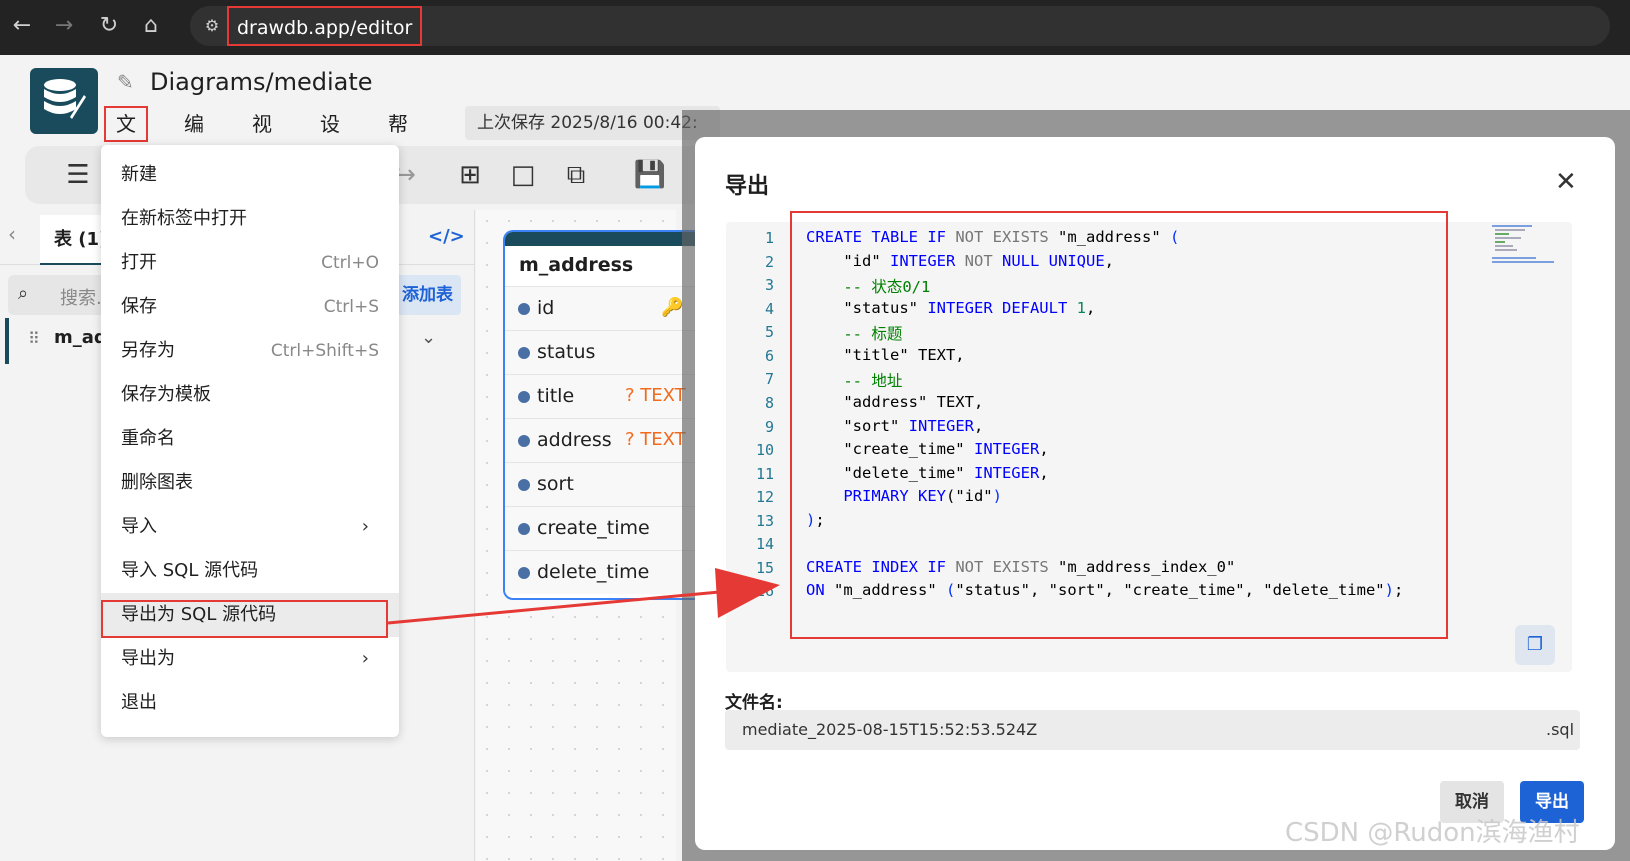  What do you see at coordinates (250, 351) in the screenshot?
I see `menu-item-save-as: 另存为 Ctrl+Shift+S` at bounding box center [250, 351].